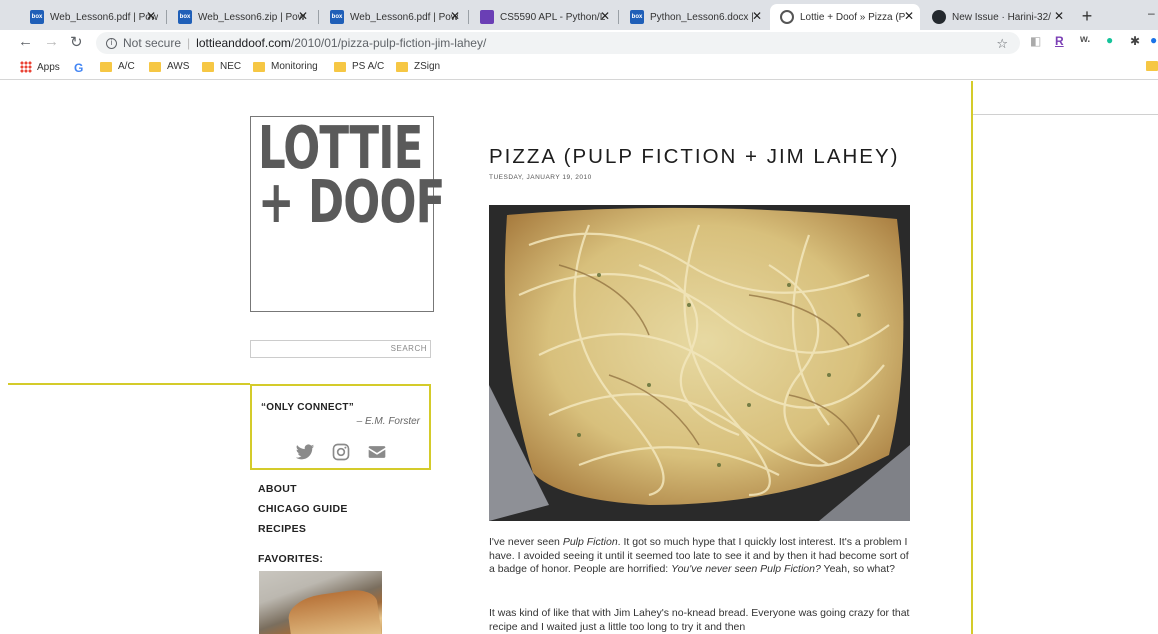  I want to click on globe-icon, so click(787, 17).